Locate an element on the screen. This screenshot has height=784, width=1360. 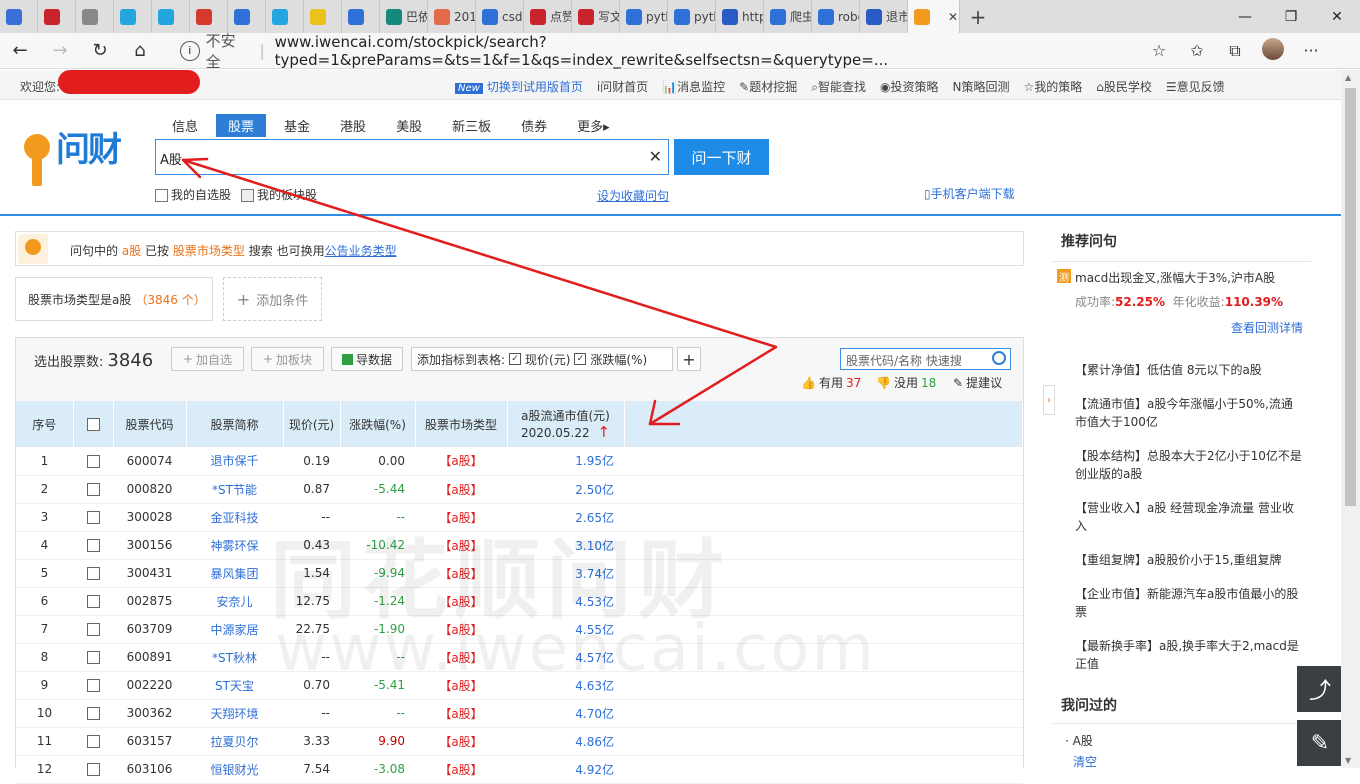
col-change: 涨跌幅(%) is located at coordinates (378, 424).